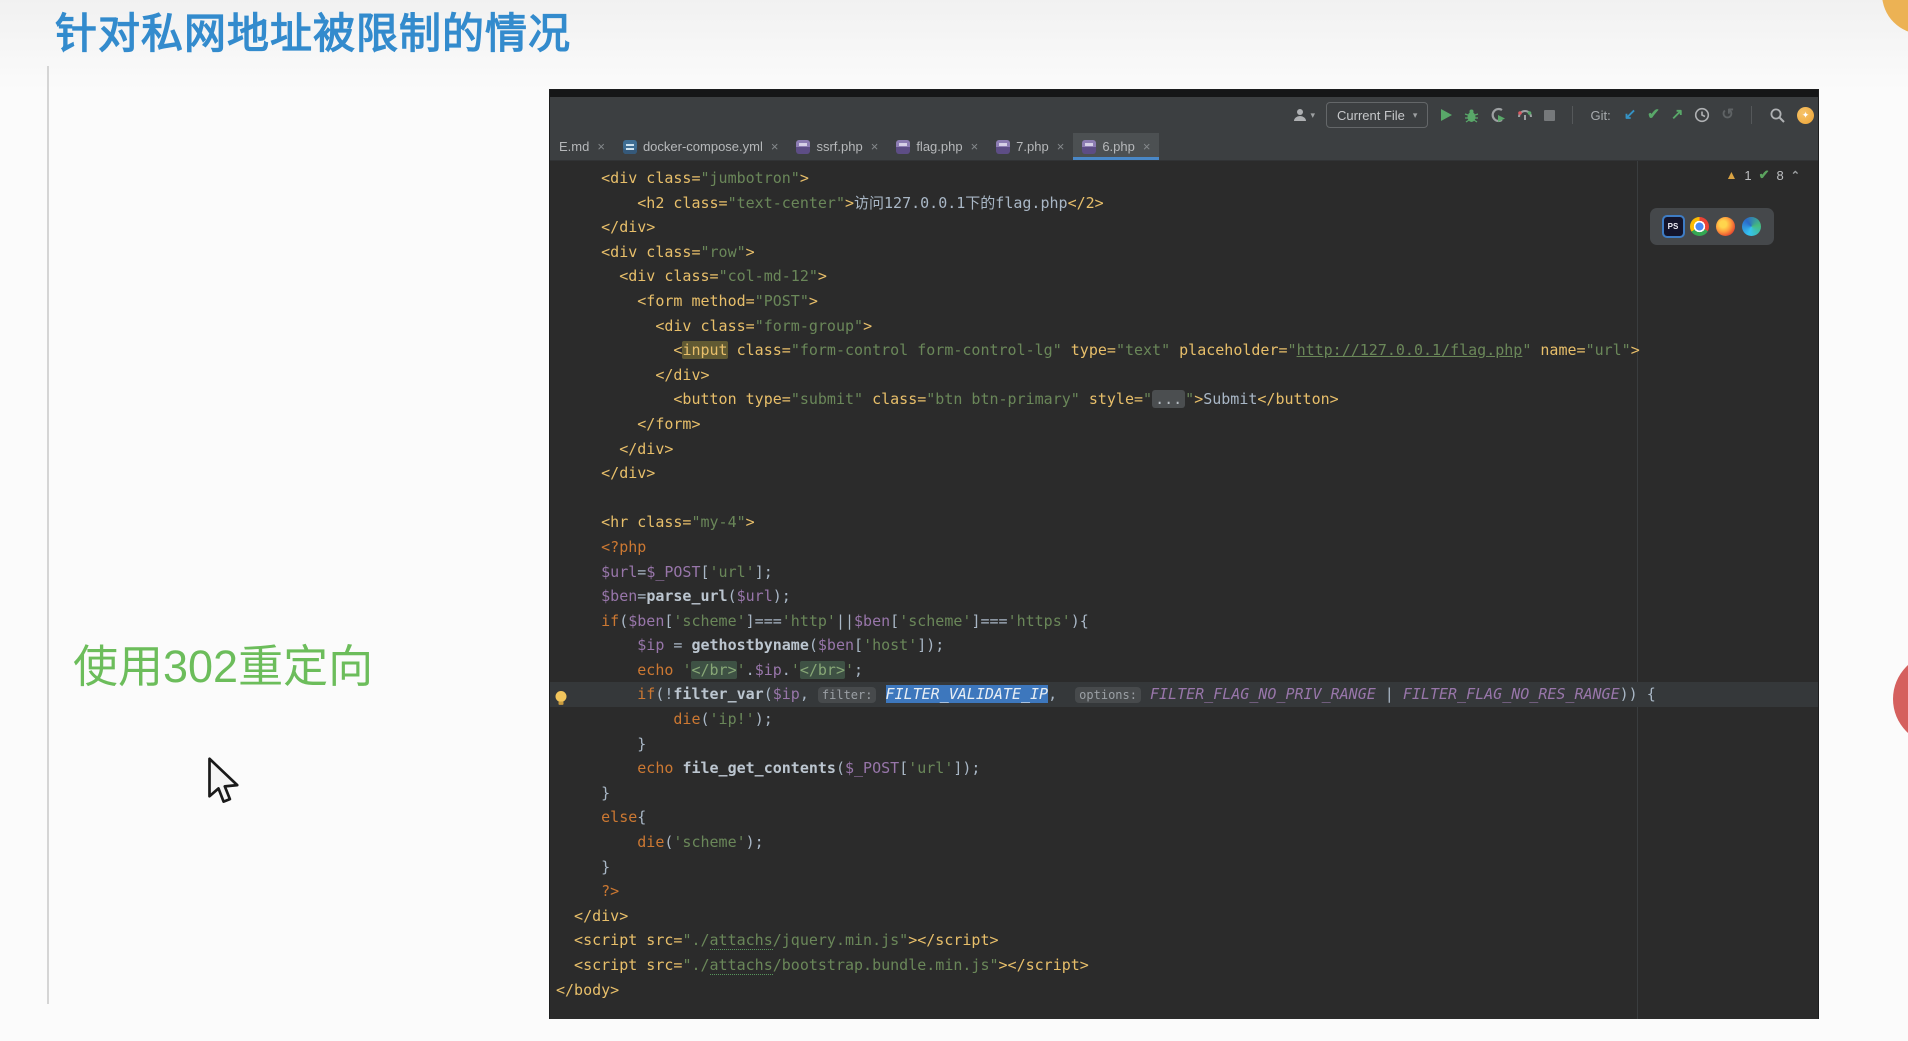  Describe the element at coordinates (1187, 817) in the screenshot. I see `code-line: else{` at that location.